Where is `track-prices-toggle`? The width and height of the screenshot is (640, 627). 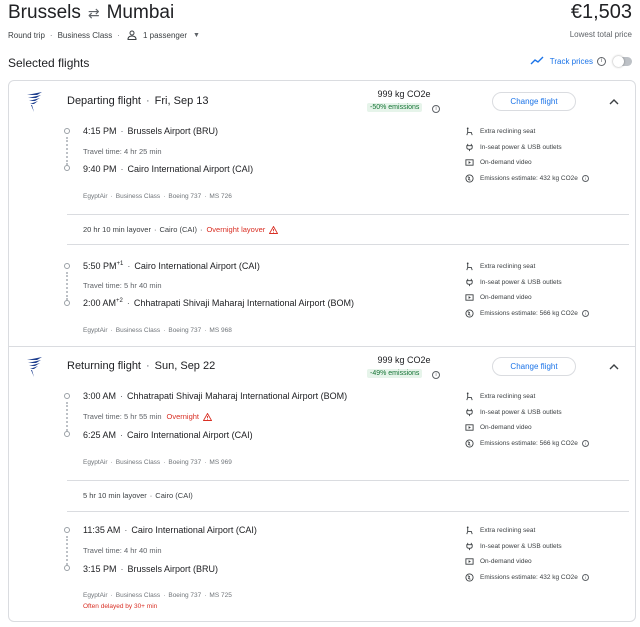
track-prices-toggle is located at coordinates (622, 61).